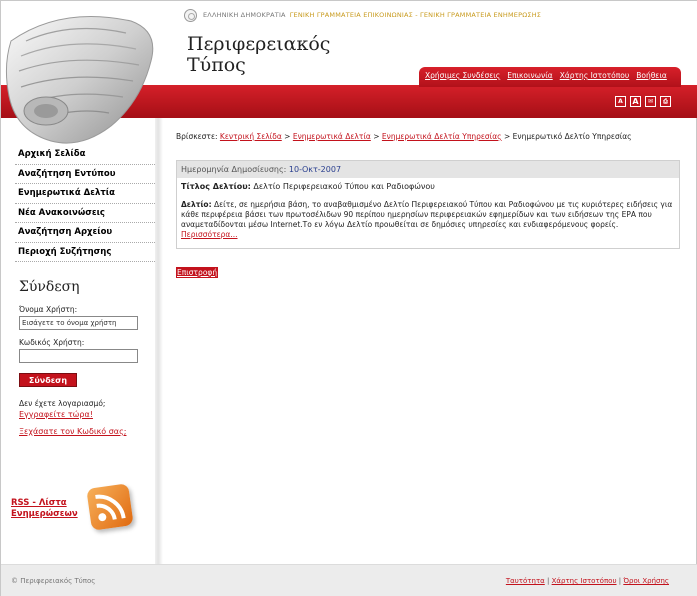 This screenshot has width=697, height=596. Describe the element at coordinates (88, 252) in the screenshot. I see `menu-discussion: Περιοχή Συζήτησης` at that location.